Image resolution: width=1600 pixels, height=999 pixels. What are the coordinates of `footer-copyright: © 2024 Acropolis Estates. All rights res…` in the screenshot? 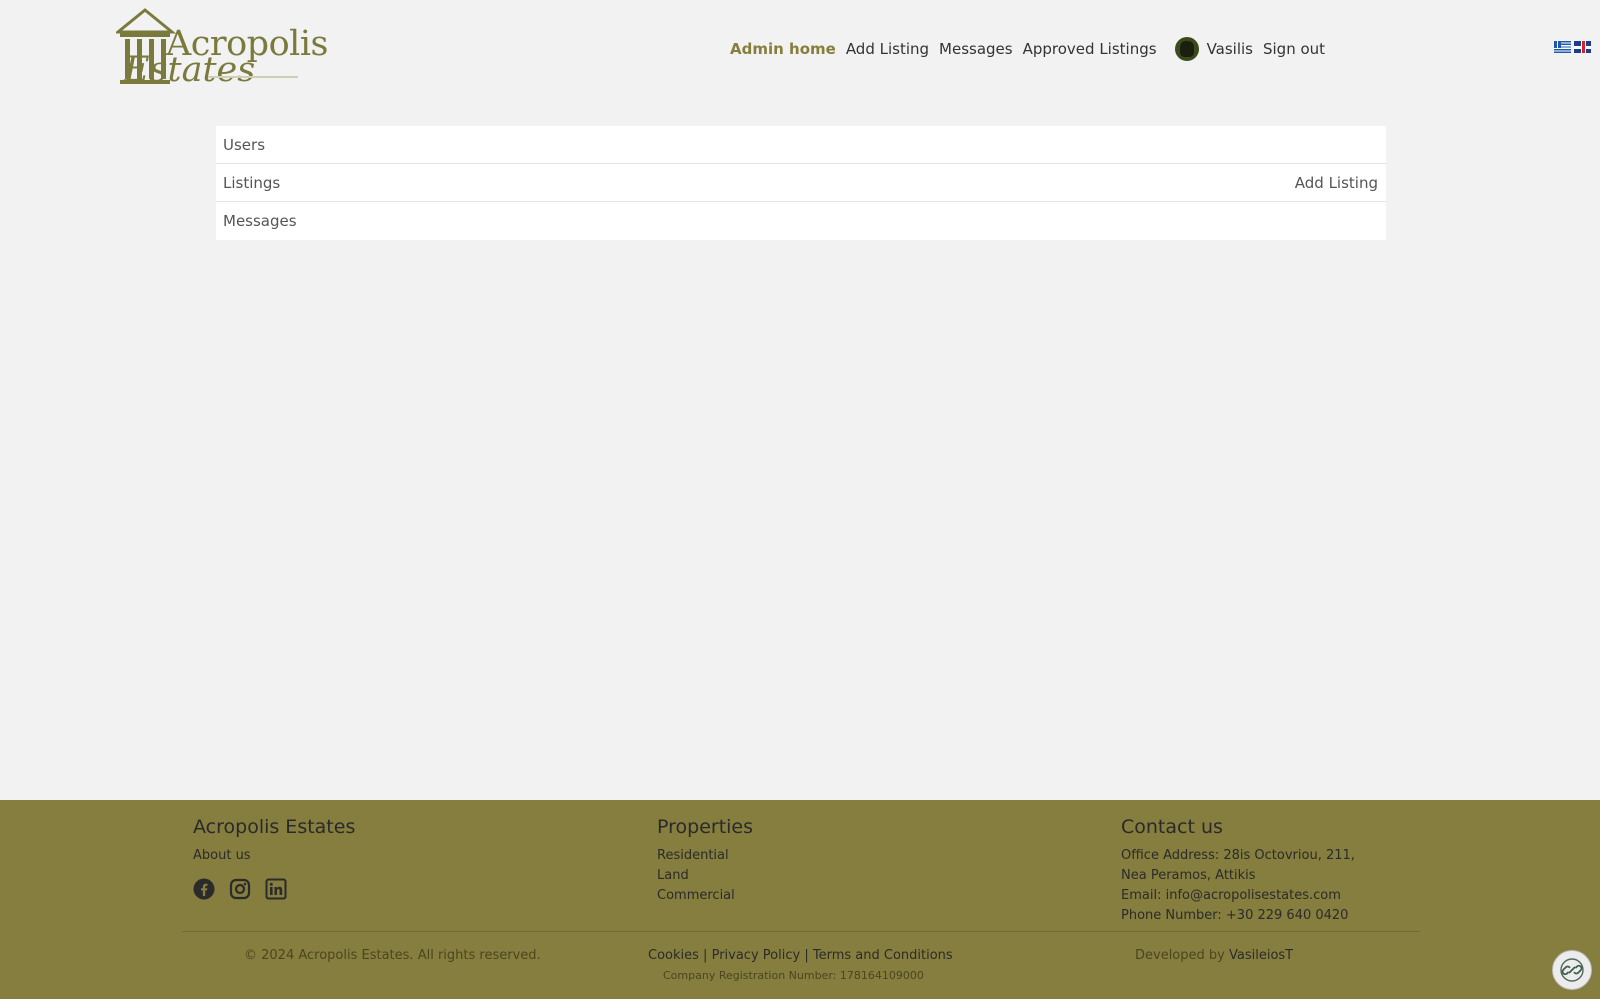 It's located at (392, 955).